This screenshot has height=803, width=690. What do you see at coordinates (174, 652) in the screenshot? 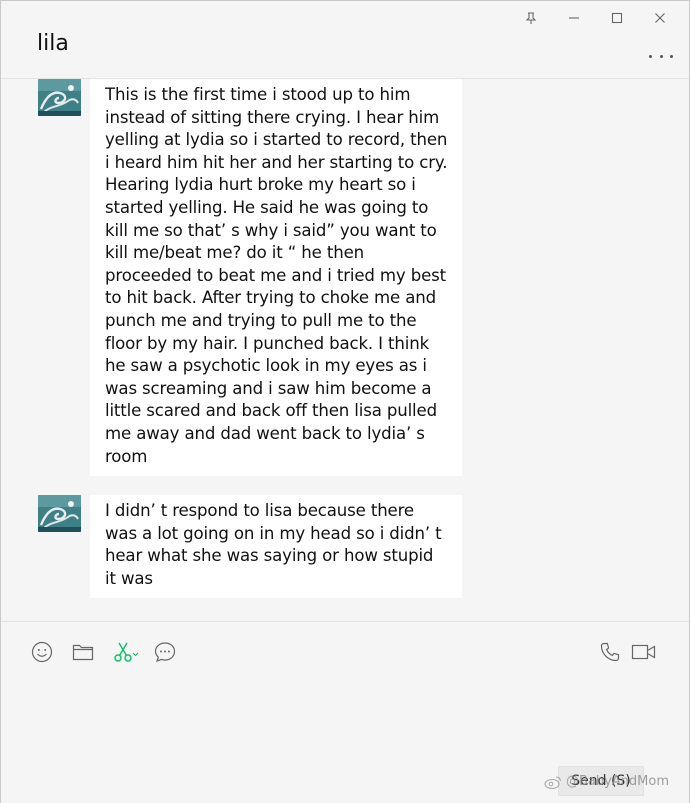
I see `chat-history-icon` at bounding box center [174, 652].